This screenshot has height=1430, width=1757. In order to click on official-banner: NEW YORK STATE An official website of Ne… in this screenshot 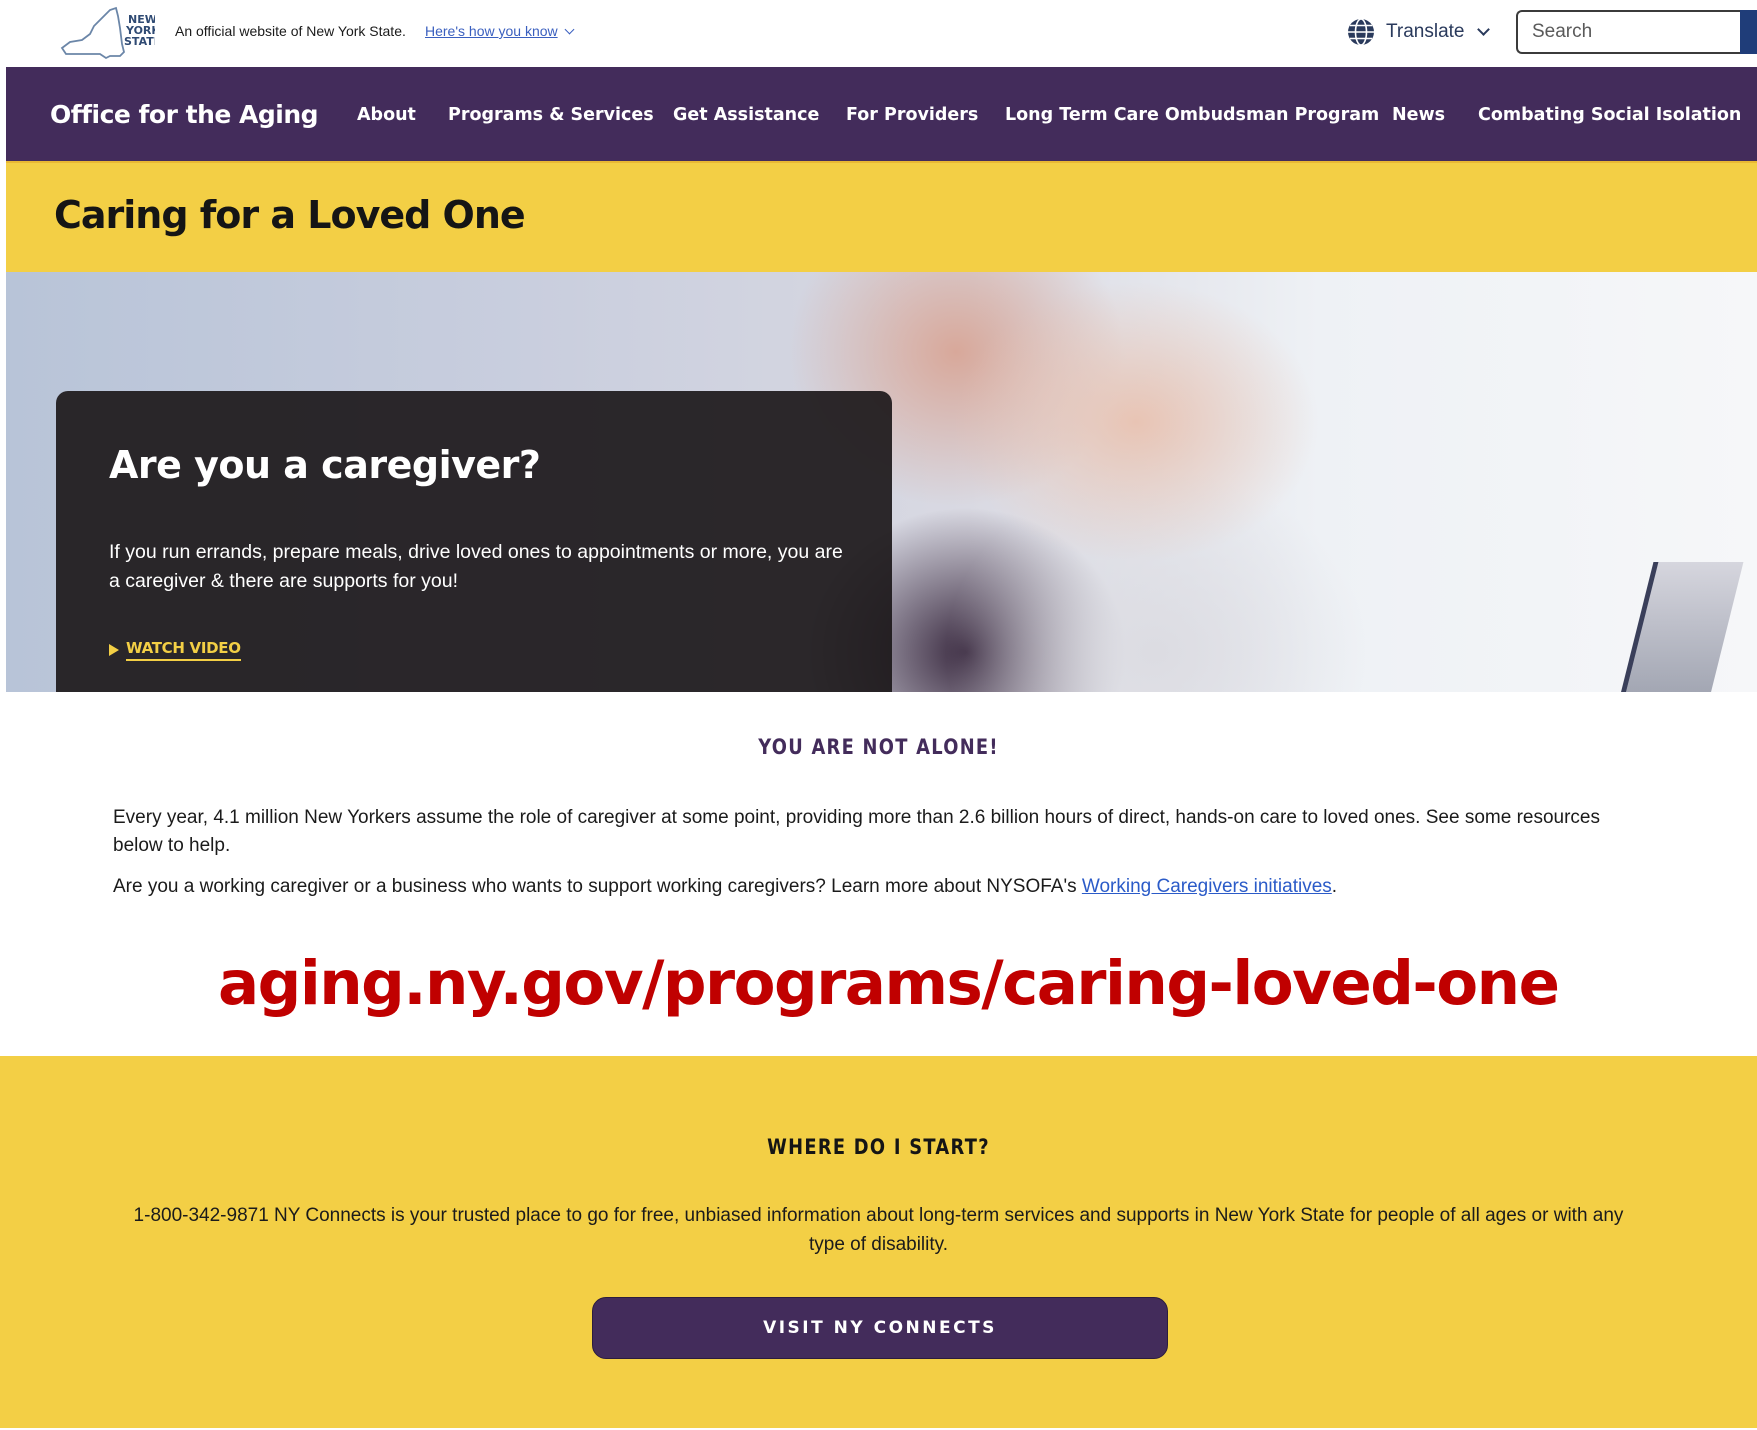, I will do `click(878, 33)`.